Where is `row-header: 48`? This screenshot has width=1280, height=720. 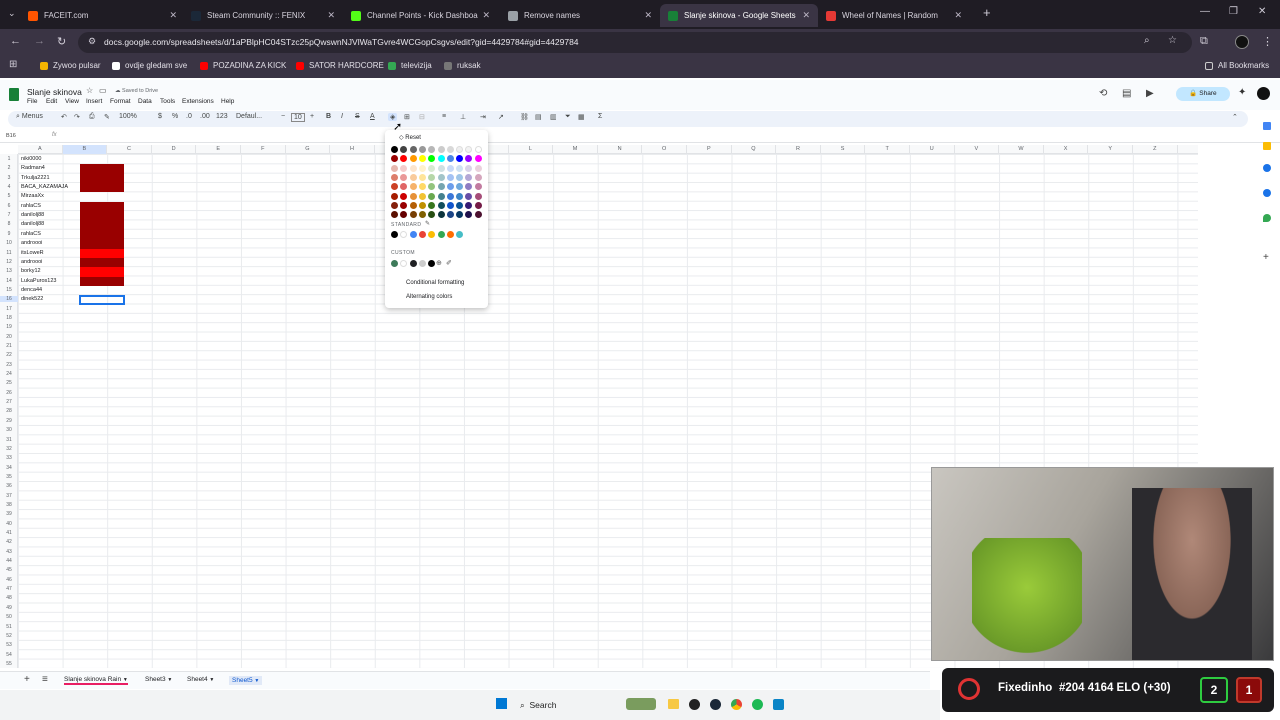
row-header: 48 is located at coordinates (9, 598).